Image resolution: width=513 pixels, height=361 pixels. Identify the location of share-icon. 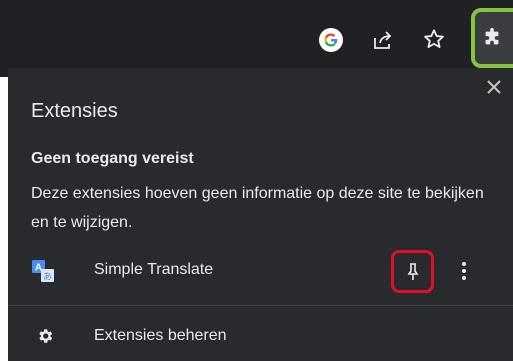
(383, 40).